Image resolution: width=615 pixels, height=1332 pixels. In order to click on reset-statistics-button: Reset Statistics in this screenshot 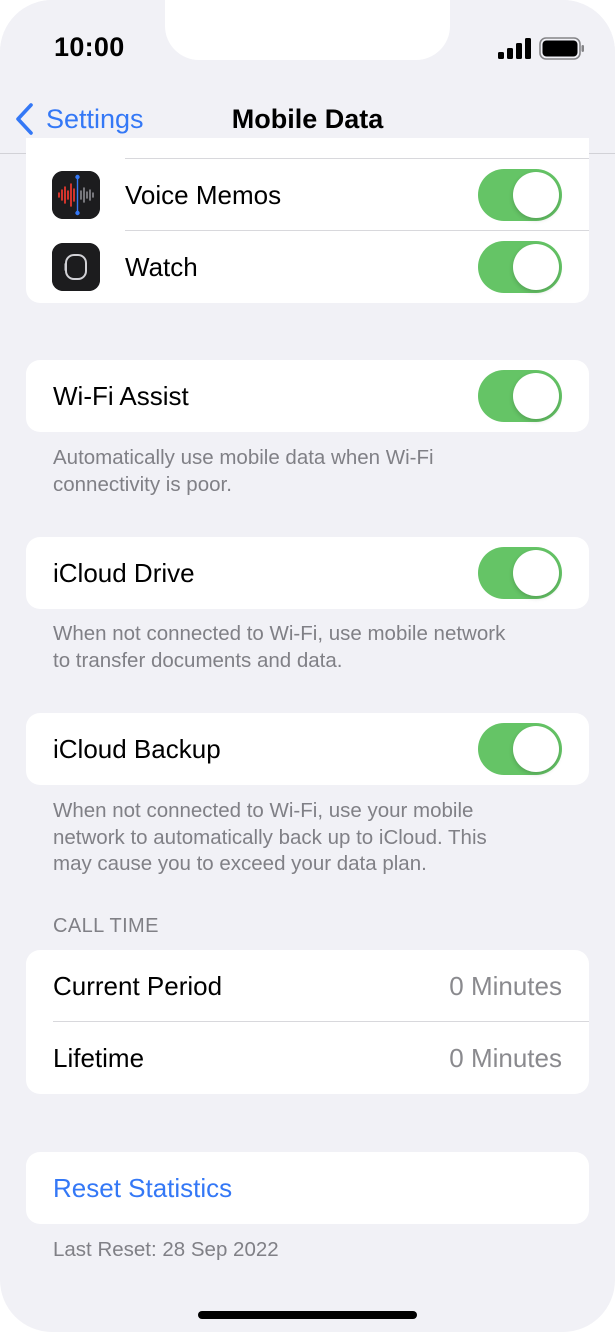, I will do `click(307, 1188)`.